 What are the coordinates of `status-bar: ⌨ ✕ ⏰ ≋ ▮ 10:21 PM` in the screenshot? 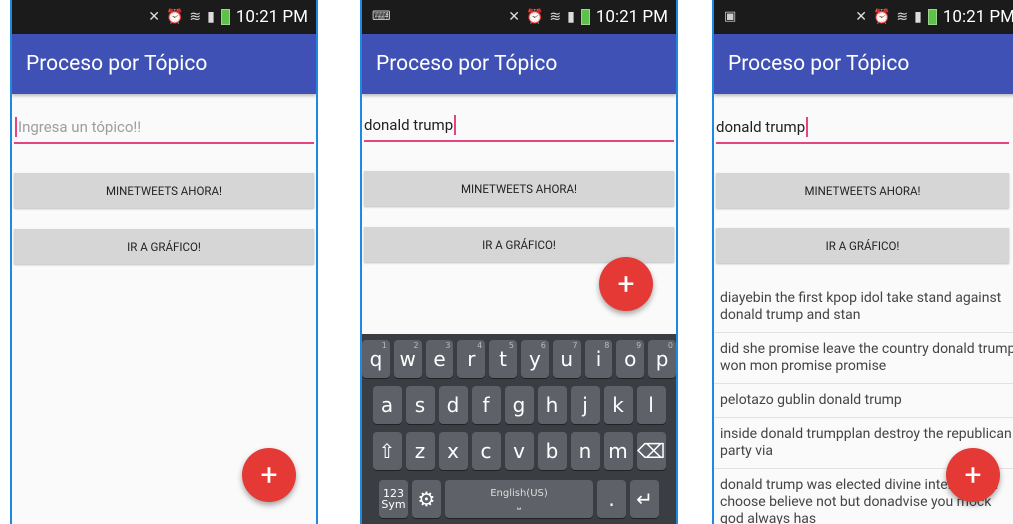 It's located at (519, 17).